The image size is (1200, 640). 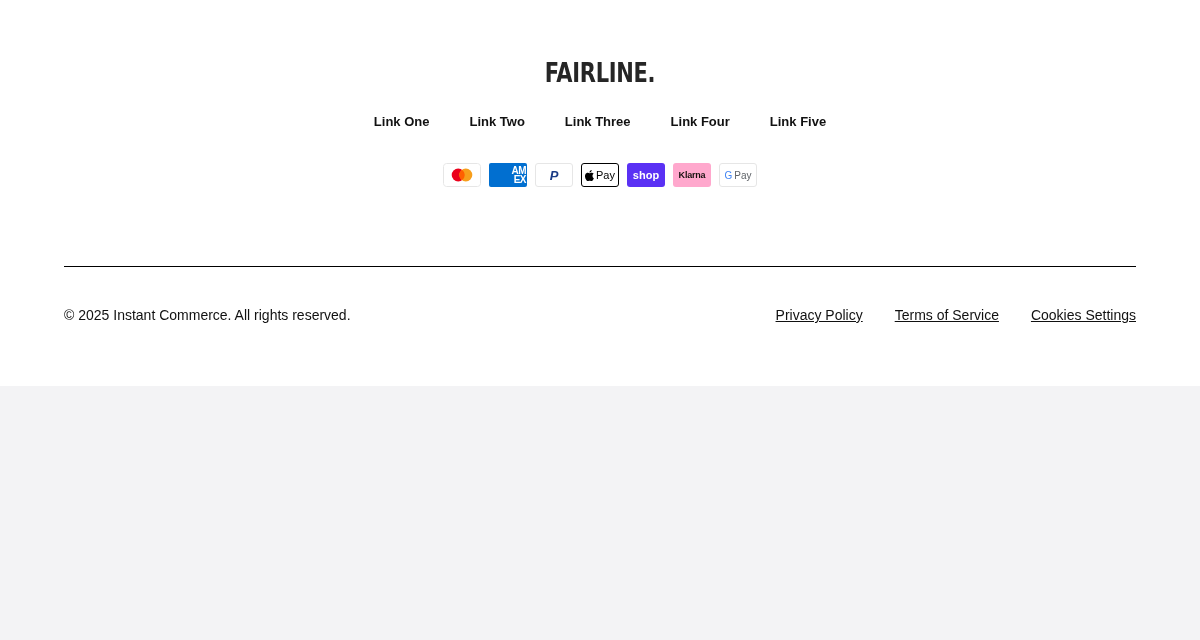 I want to click on overlapping-circles-icon, so click(x=462, y=175).